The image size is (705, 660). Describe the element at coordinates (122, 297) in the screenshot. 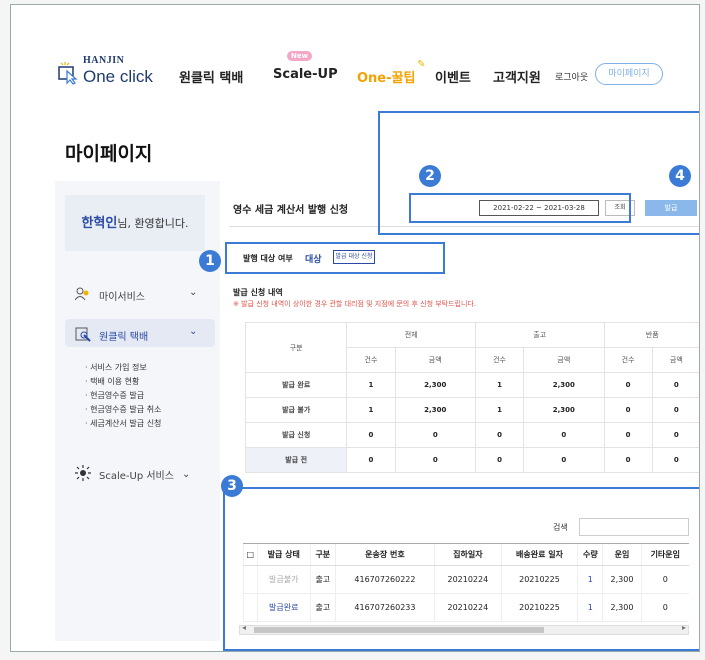

I see `sidebar-item-label: 마이서비스` at that location.